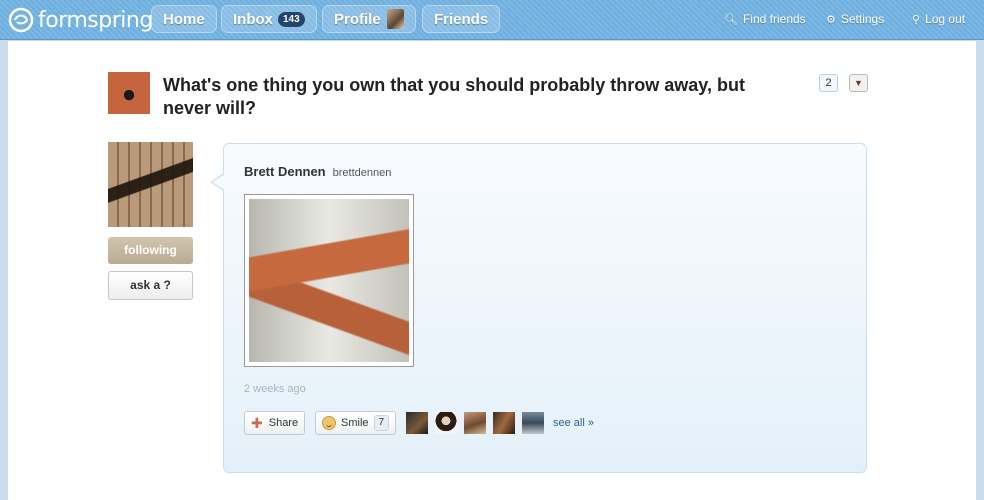 The width and height of the screenshot is (984, 500). Describe the element at coordinates (357, 19) in the screenshot. I see `nav-profile-label: Profile` at that location.